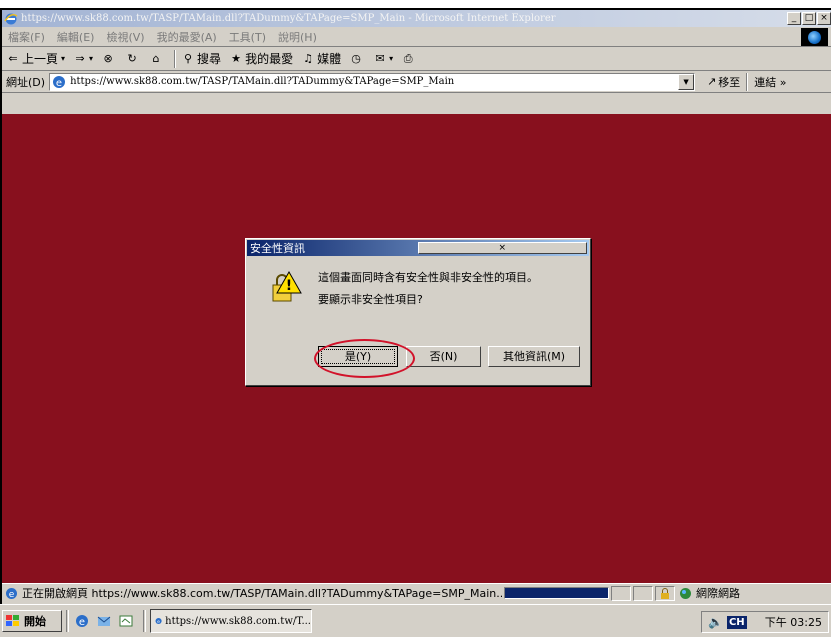  What do you see at coordinates (534, 356) in the screenshot?
I see `more-info-button: 其他資訊(M)` at bounding box center [534, 356].